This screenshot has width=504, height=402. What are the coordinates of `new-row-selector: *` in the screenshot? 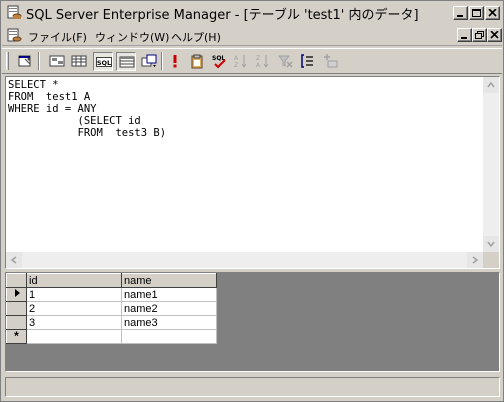 It's located at (16, 336).